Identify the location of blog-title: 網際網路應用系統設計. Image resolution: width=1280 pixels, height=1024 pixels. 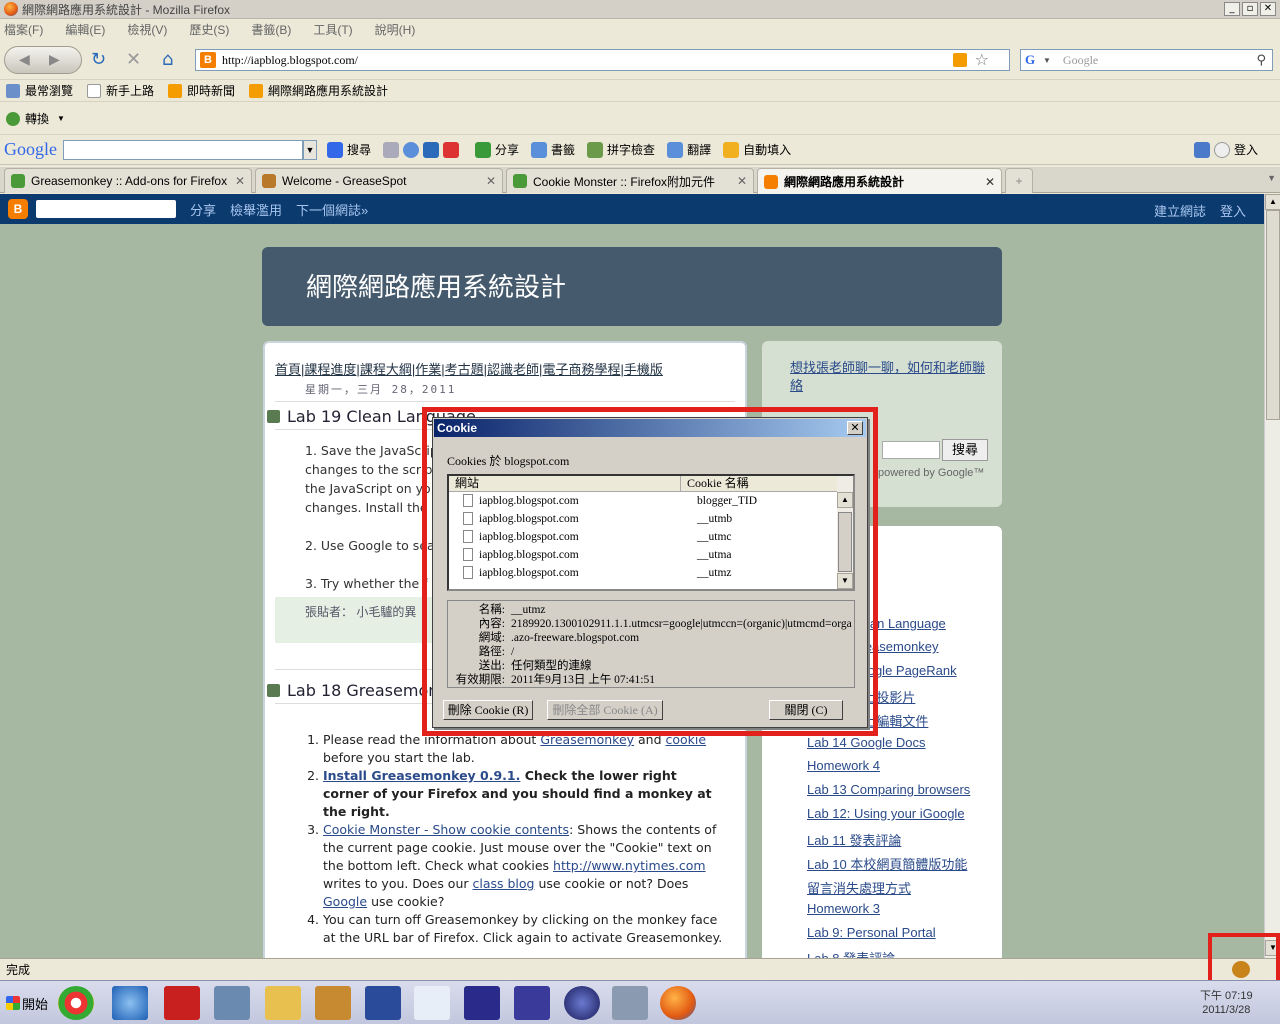
(436, 285).